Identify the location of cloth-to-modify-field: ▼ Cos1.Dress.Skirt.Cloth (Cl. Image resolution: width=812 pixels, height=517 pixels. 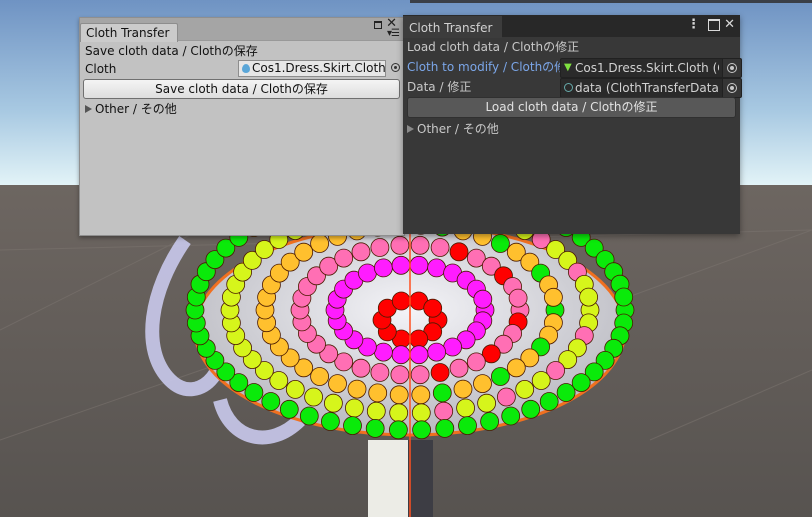
(651, 68).